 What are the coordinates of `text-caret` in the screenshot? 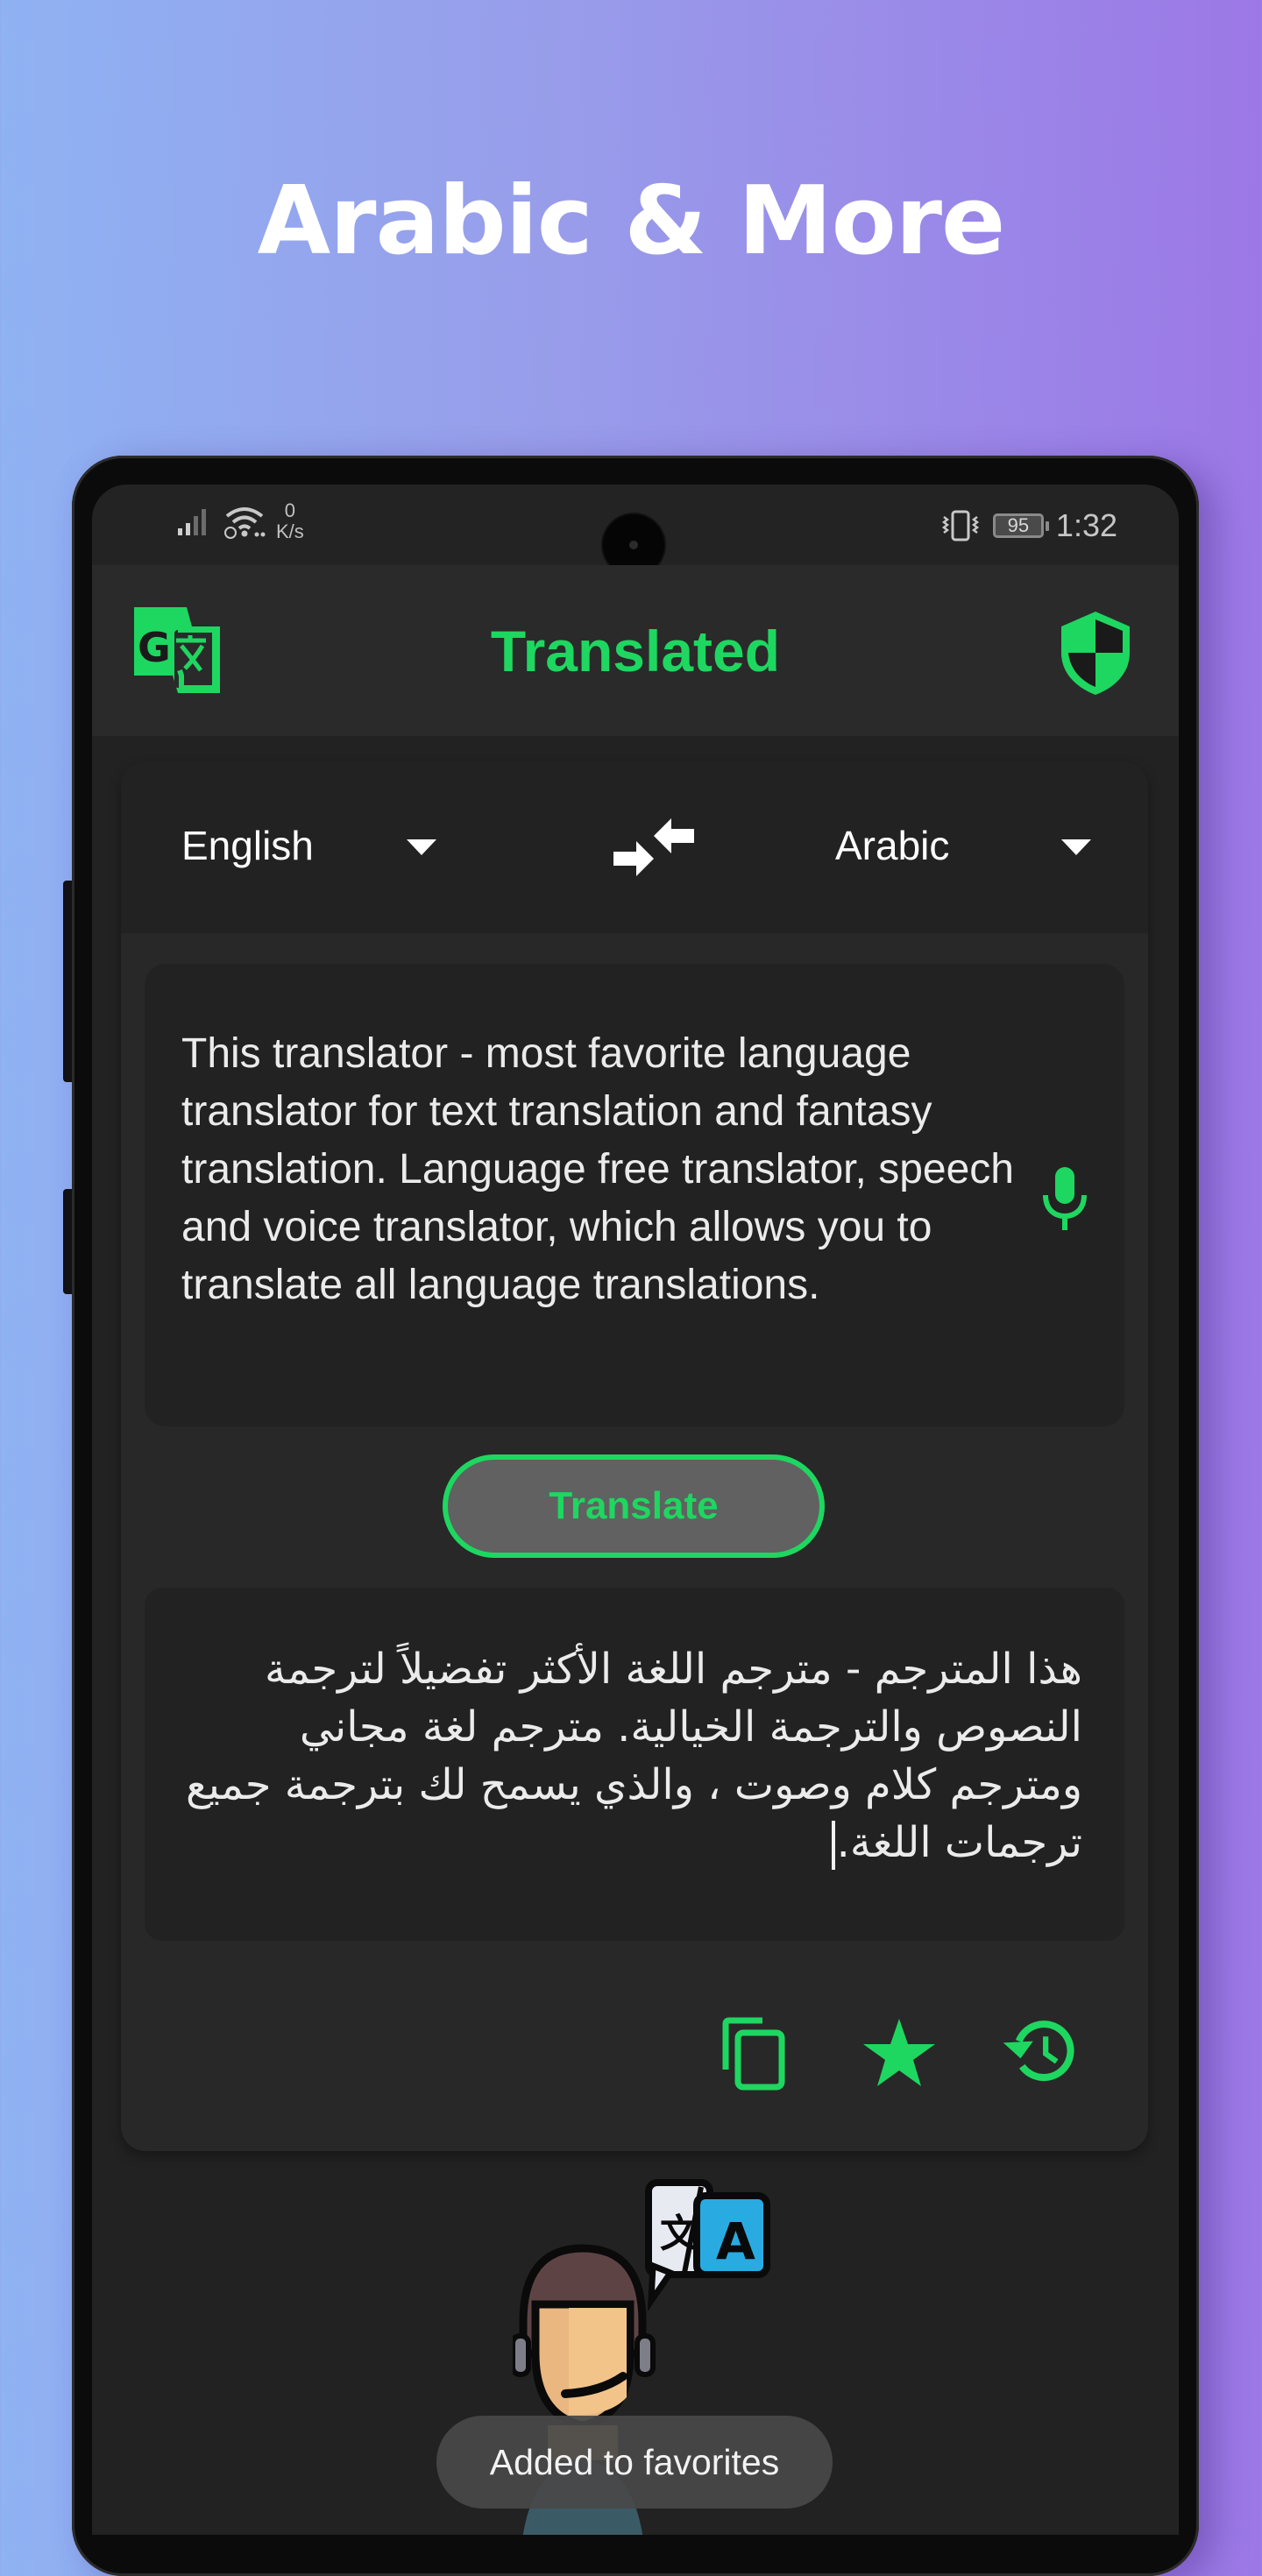 It's located at (833, 1845).